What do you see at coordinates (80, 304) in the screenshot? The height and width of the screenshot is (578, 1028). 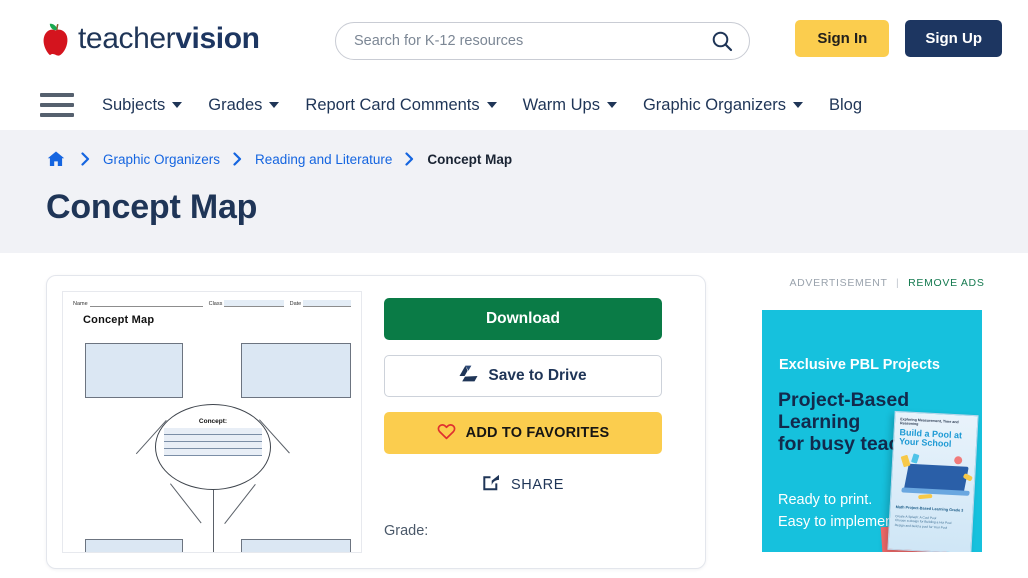 I see `worksheet-name-label: Name` at bounding box center [80, 304].